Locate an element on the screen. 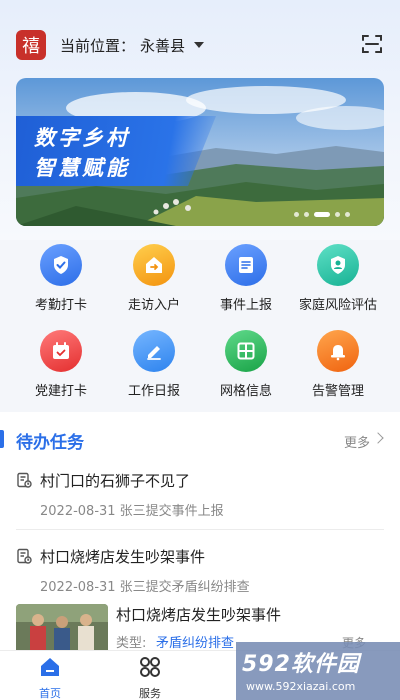 The height and width of the screenshot is (700, 400). grid-item-party: 党建打卡 is located at coordinates (61, 366).